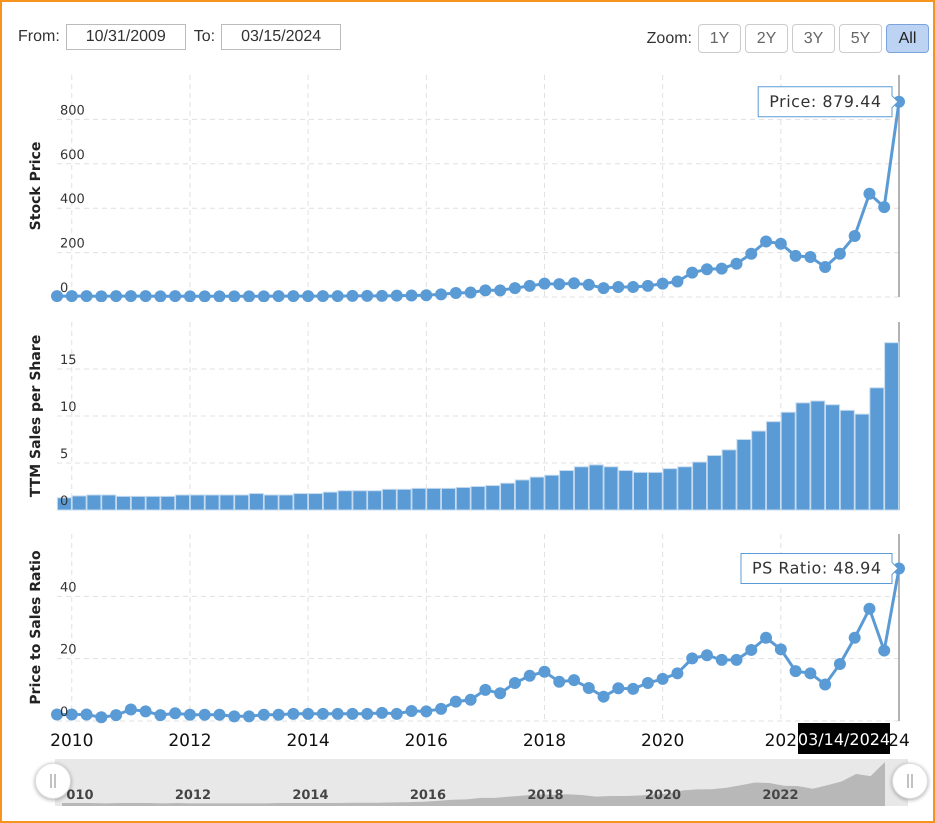 The image size is (935, 823). I want to click on axis-tick-label: 600, so click(72, 155).